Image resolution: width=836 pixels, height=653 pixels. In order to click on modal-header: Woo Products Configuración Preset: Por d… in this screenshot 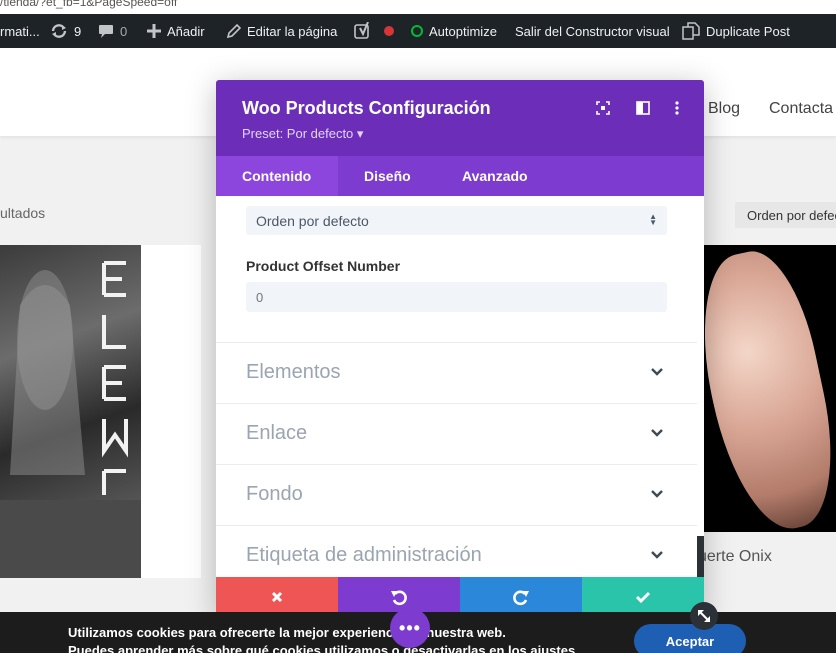, I will do `click(460, 118)`.